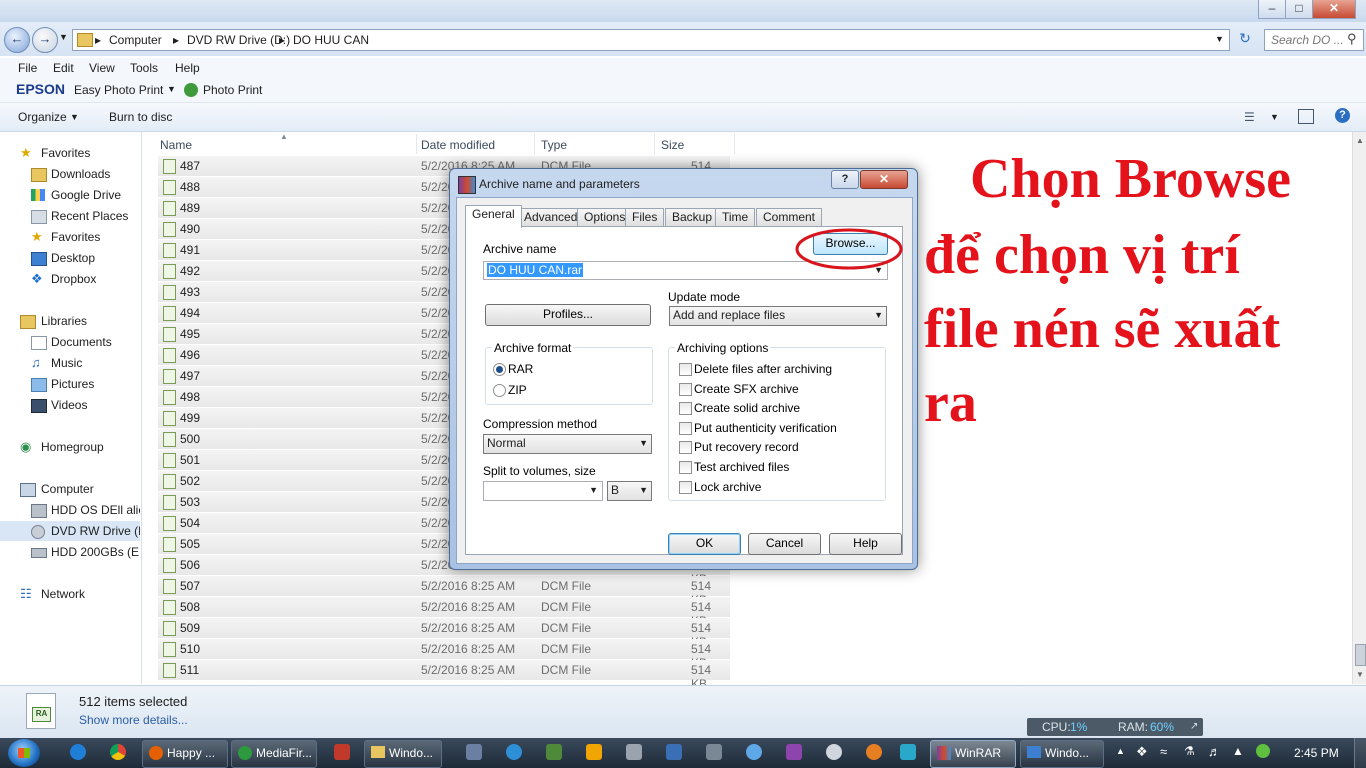 Image resolution: width=1366 pixels, height=768 pixels. What do you see at coordinates (70, 174) in the screenshot?
I see `nav-downloads: Downloads` at bounding box center [70, 174].